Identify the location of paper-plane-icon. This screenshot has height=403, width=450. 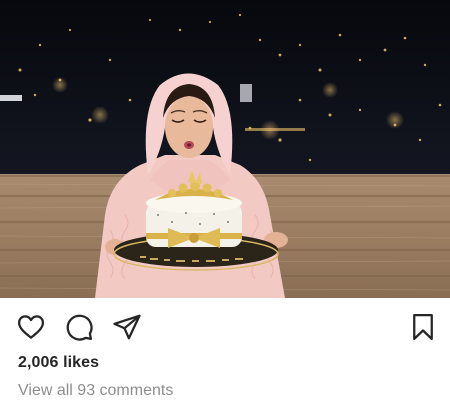
(127, 327).